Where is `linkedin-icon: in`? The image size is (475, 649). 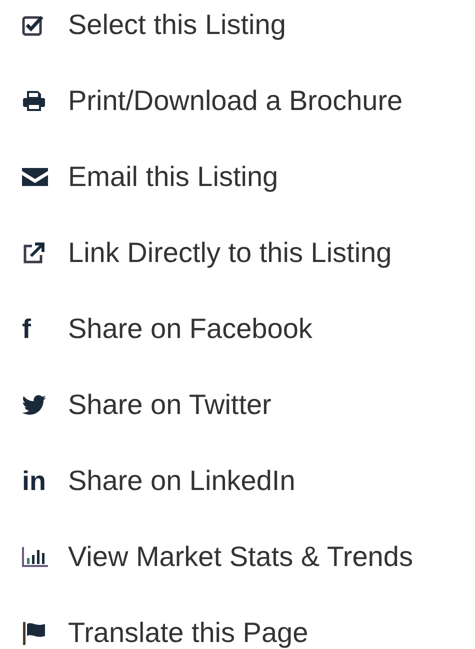 linkedin-icon: in is located at coordinates (34, 481).